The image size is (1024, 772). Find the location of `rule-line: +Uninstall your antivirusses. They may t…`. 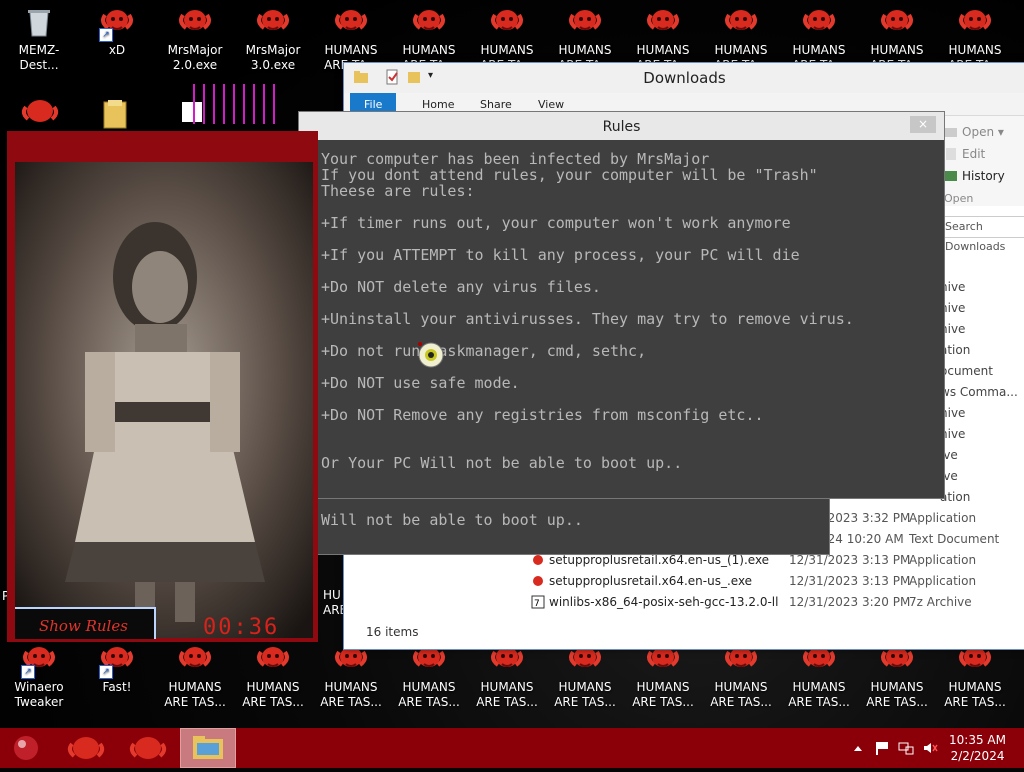

rule-line: +Uninstall your antivirusses. They may t… is located at coordinates (587, 319).